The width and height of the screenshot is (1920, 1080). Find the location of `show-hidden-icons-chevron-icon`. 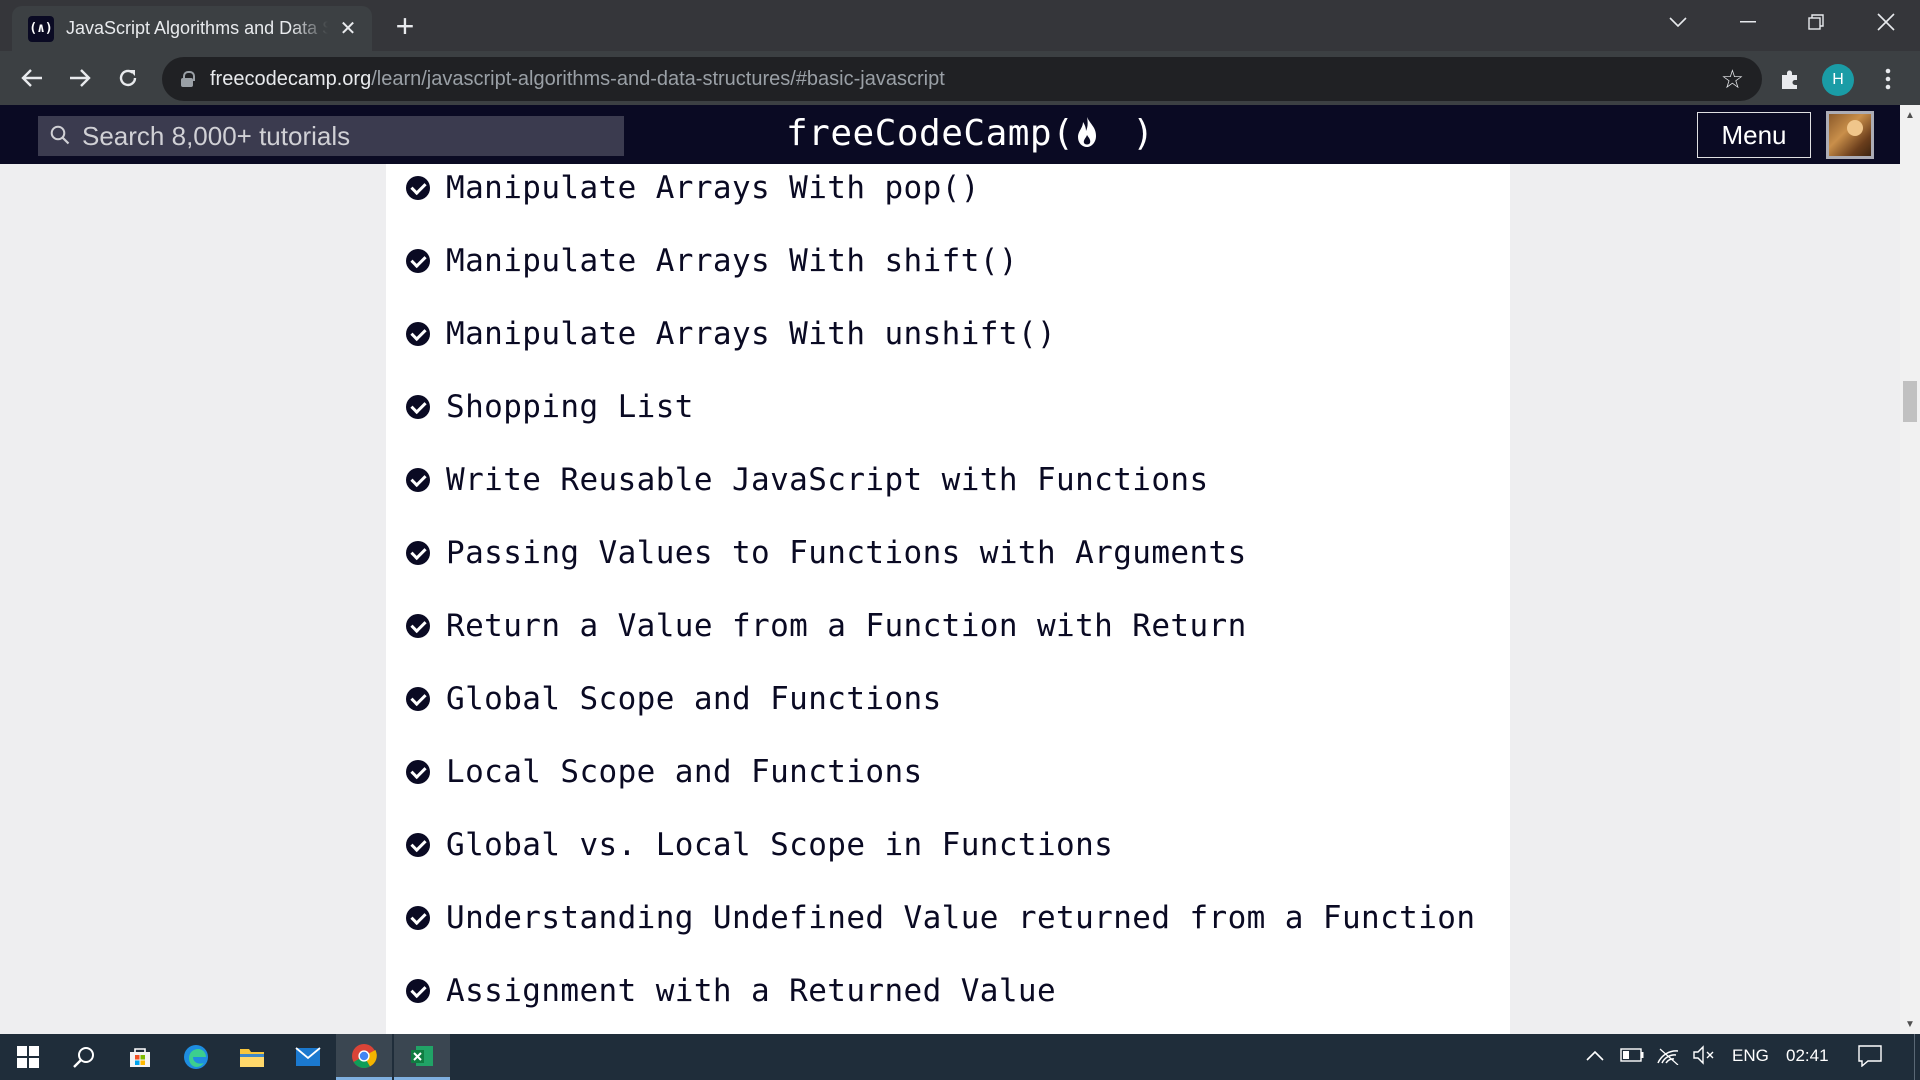

show-hidden-icons-chevron-icon is located at coordinates (1595, 1056).